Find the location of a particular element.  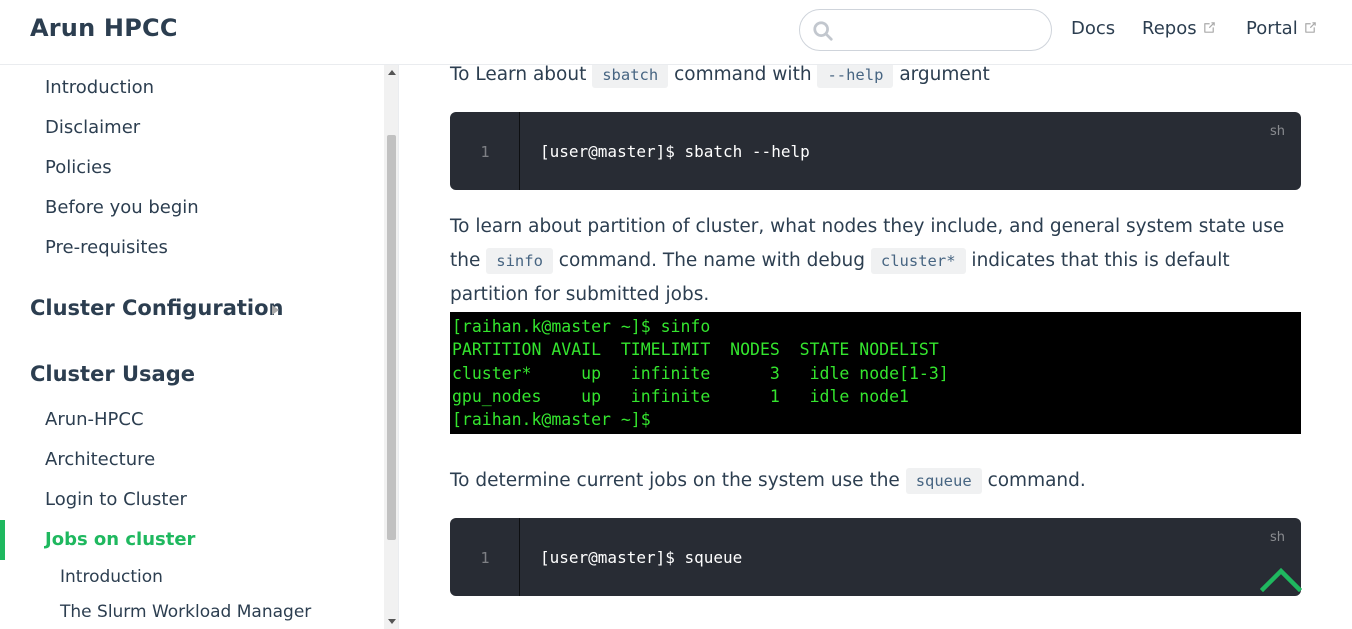

scrollbar-thumb is located at coordinates (391, 337).